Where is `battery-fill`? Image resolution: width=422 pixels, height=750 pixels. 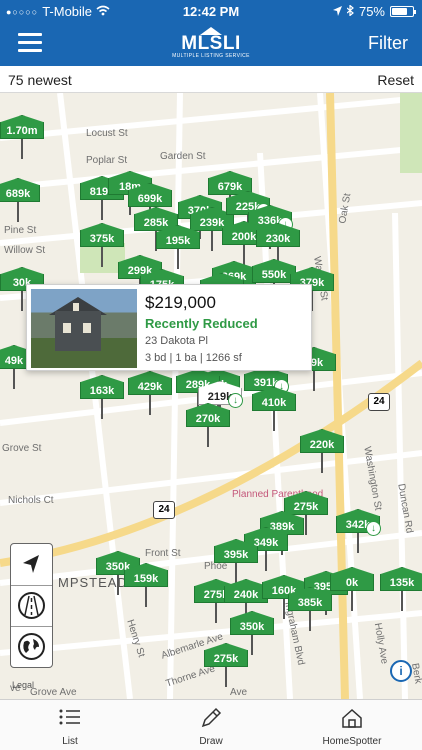 battery-fill is located at coordinates (399, 11).